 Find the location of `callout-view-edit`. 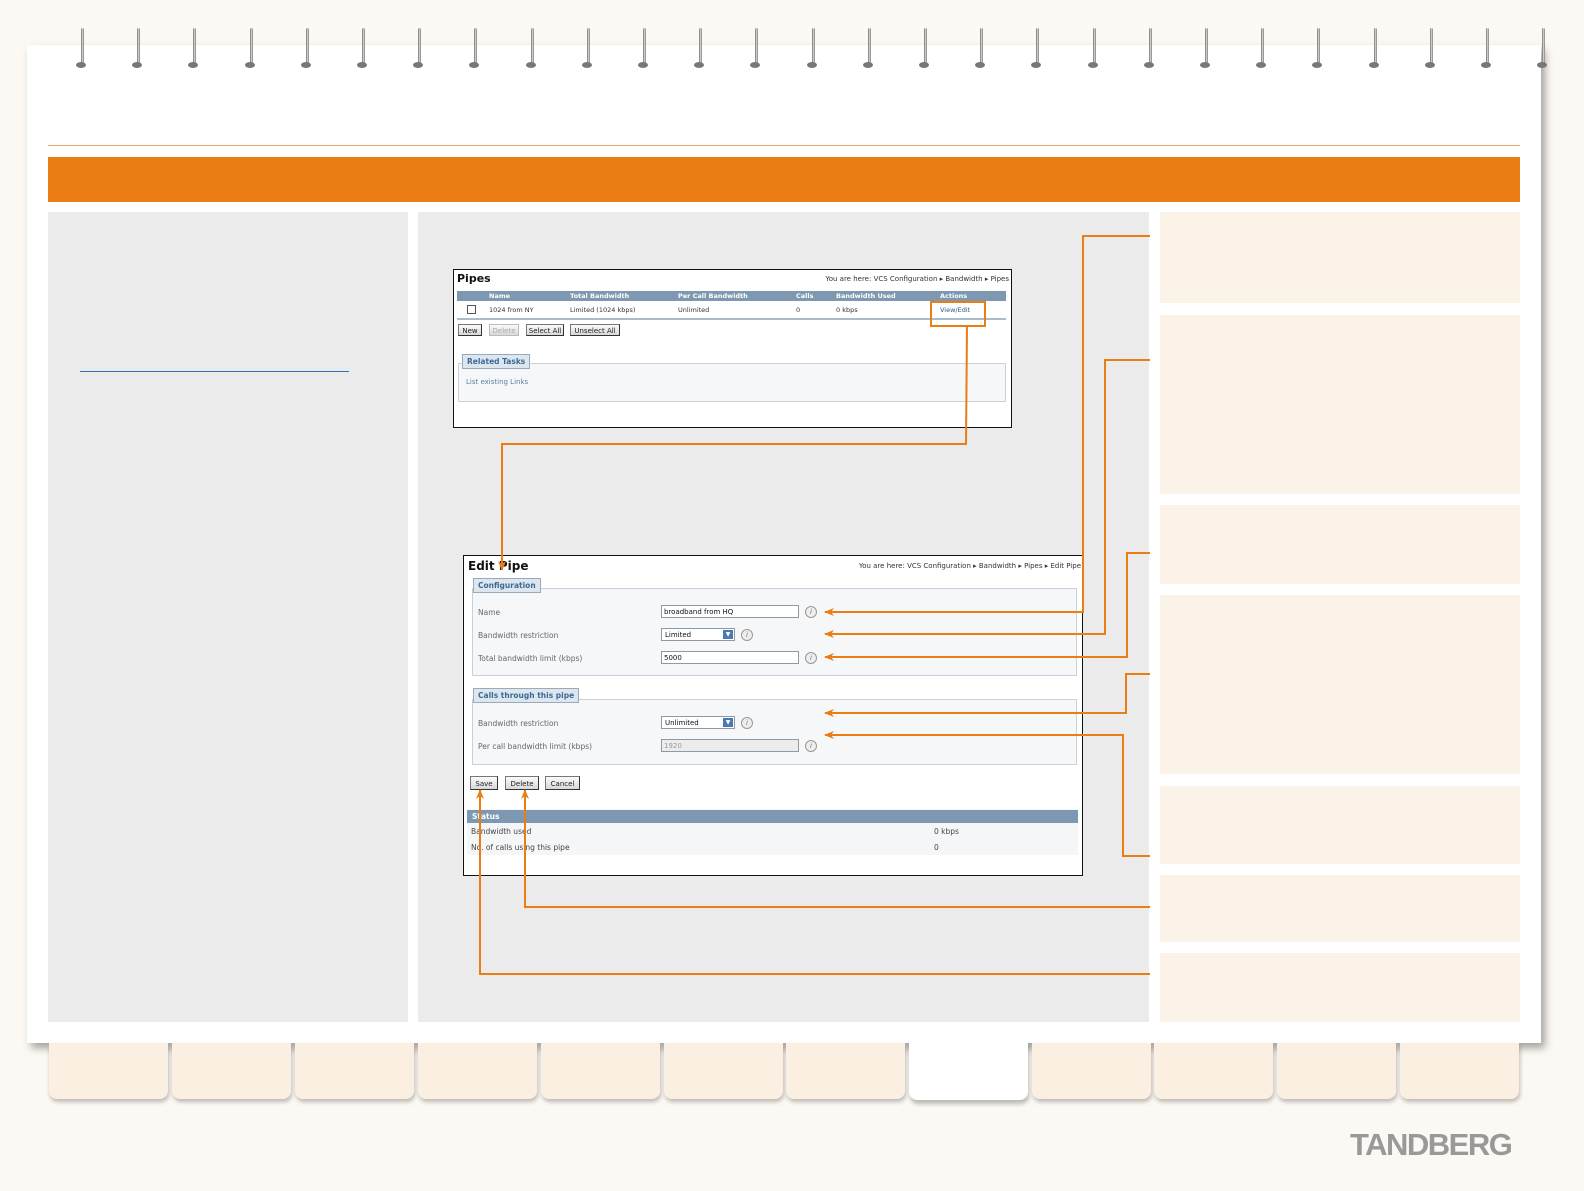

callout-view-edit is located at coordinates (733, 448).